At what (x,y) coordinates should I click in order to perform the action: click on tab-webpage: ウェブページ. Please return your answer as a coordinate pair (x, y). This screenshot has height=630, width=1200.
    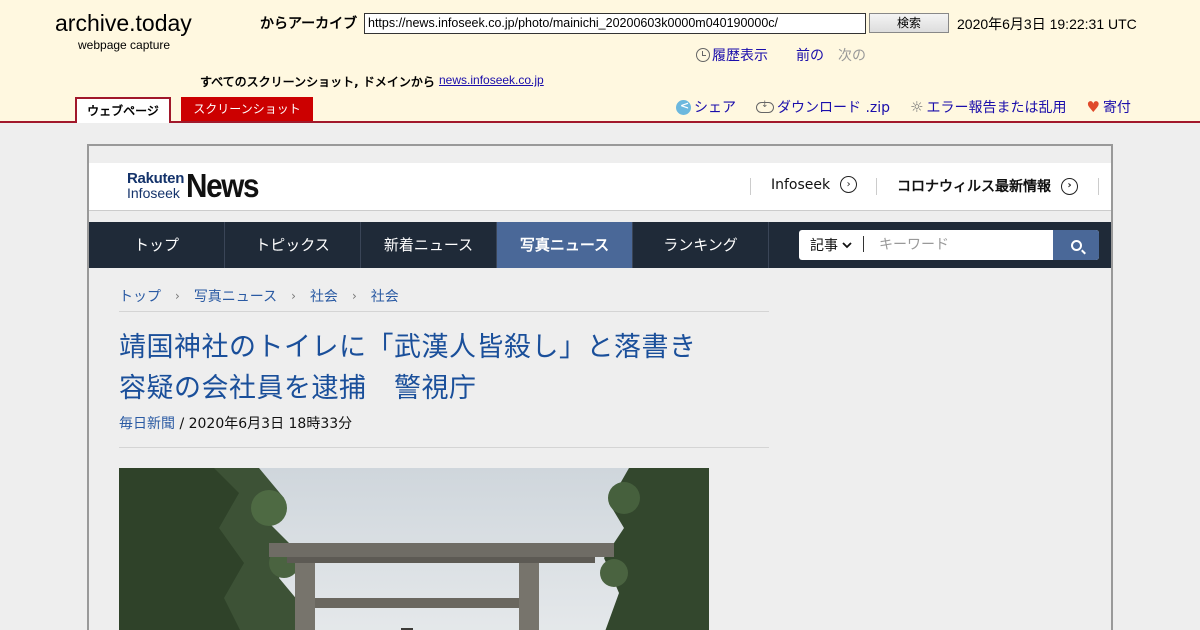
    Looking at the image, I should click on (123, 110).